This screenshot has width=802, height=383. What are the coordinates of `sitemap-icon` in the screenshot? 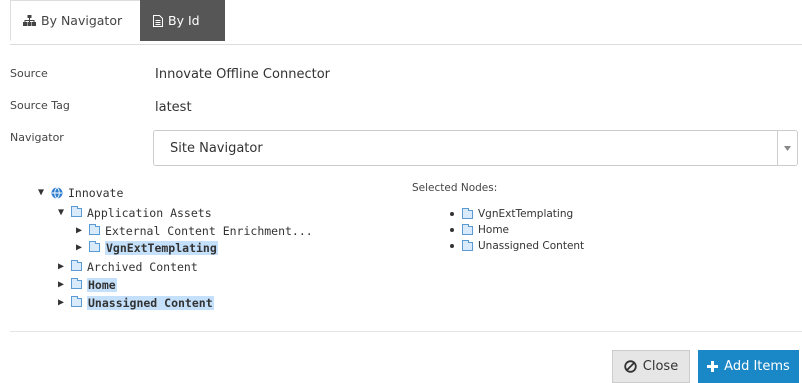 It's located at (29, 20).